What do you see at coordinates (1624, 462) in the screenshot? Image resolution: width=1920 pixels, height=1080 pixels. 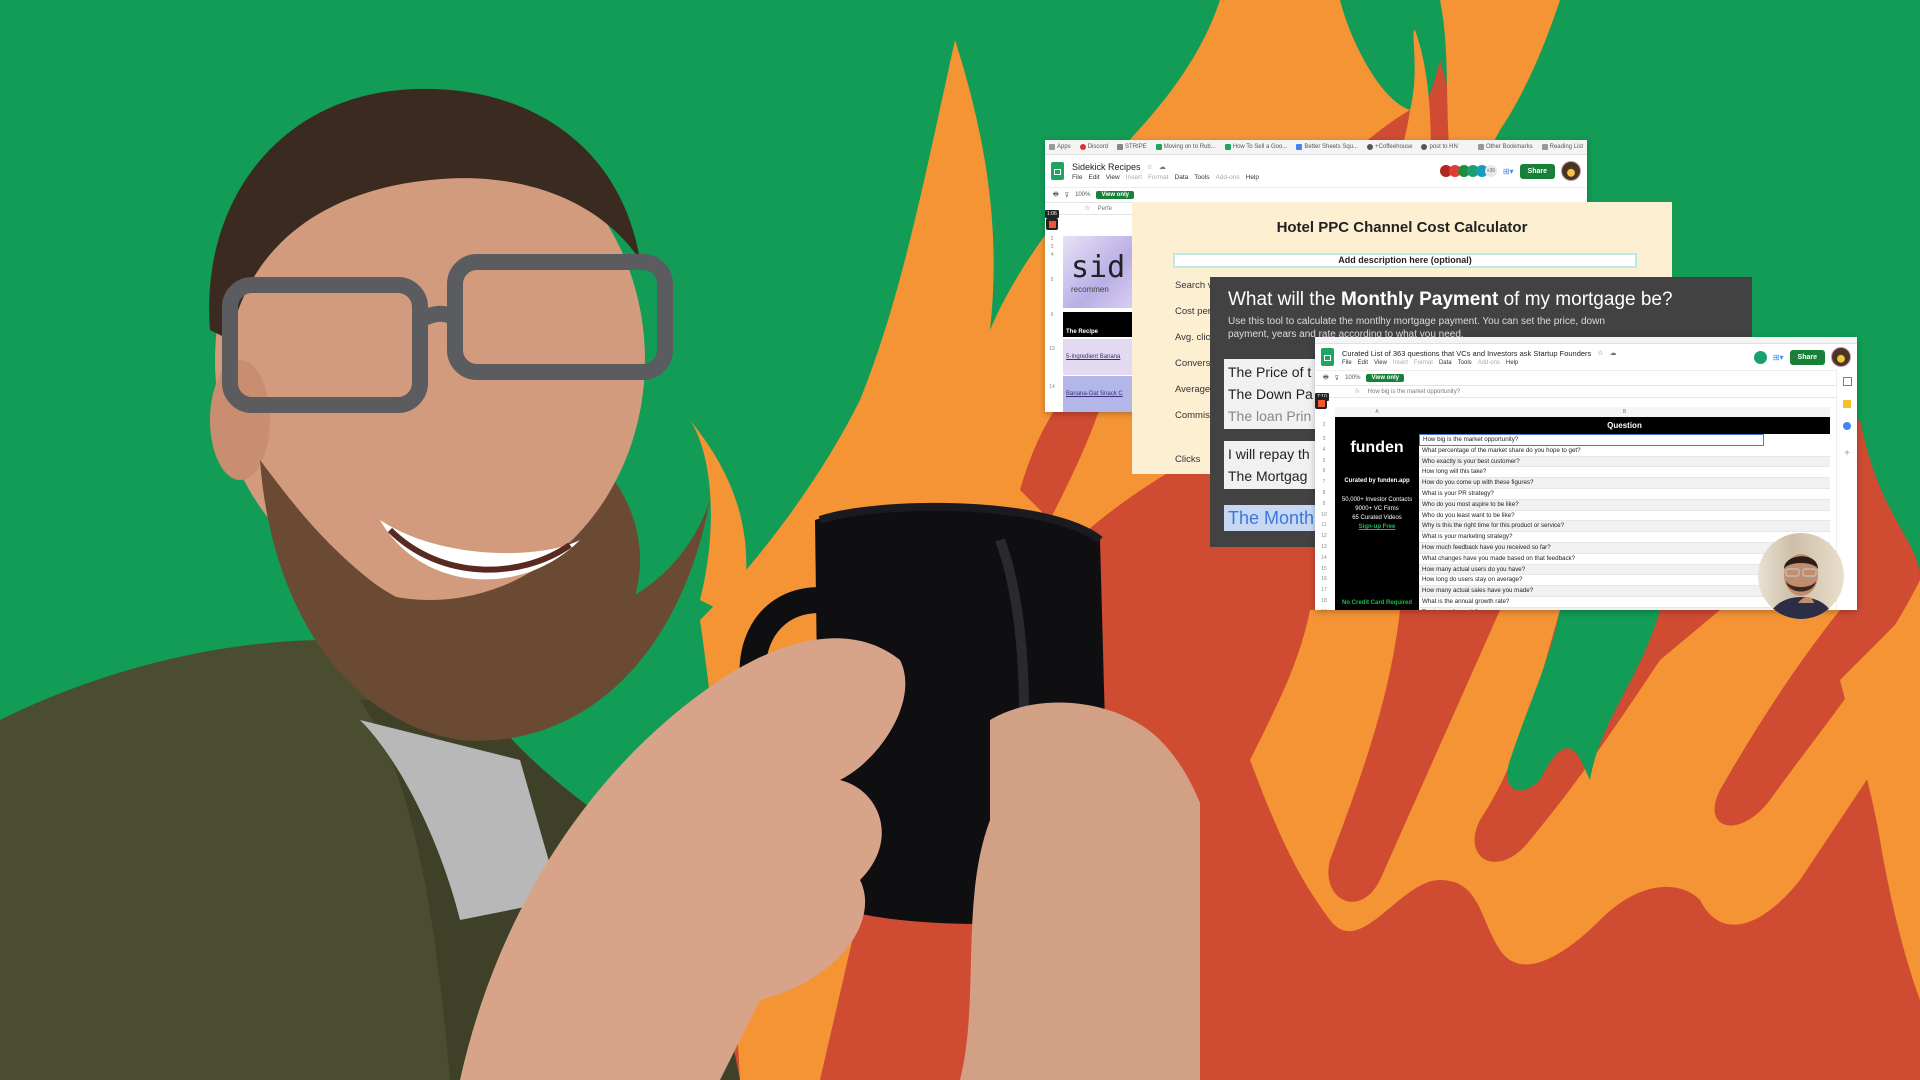 I see `question-row: Who exactly is your best customer?` at bounding box center [1624, 462].